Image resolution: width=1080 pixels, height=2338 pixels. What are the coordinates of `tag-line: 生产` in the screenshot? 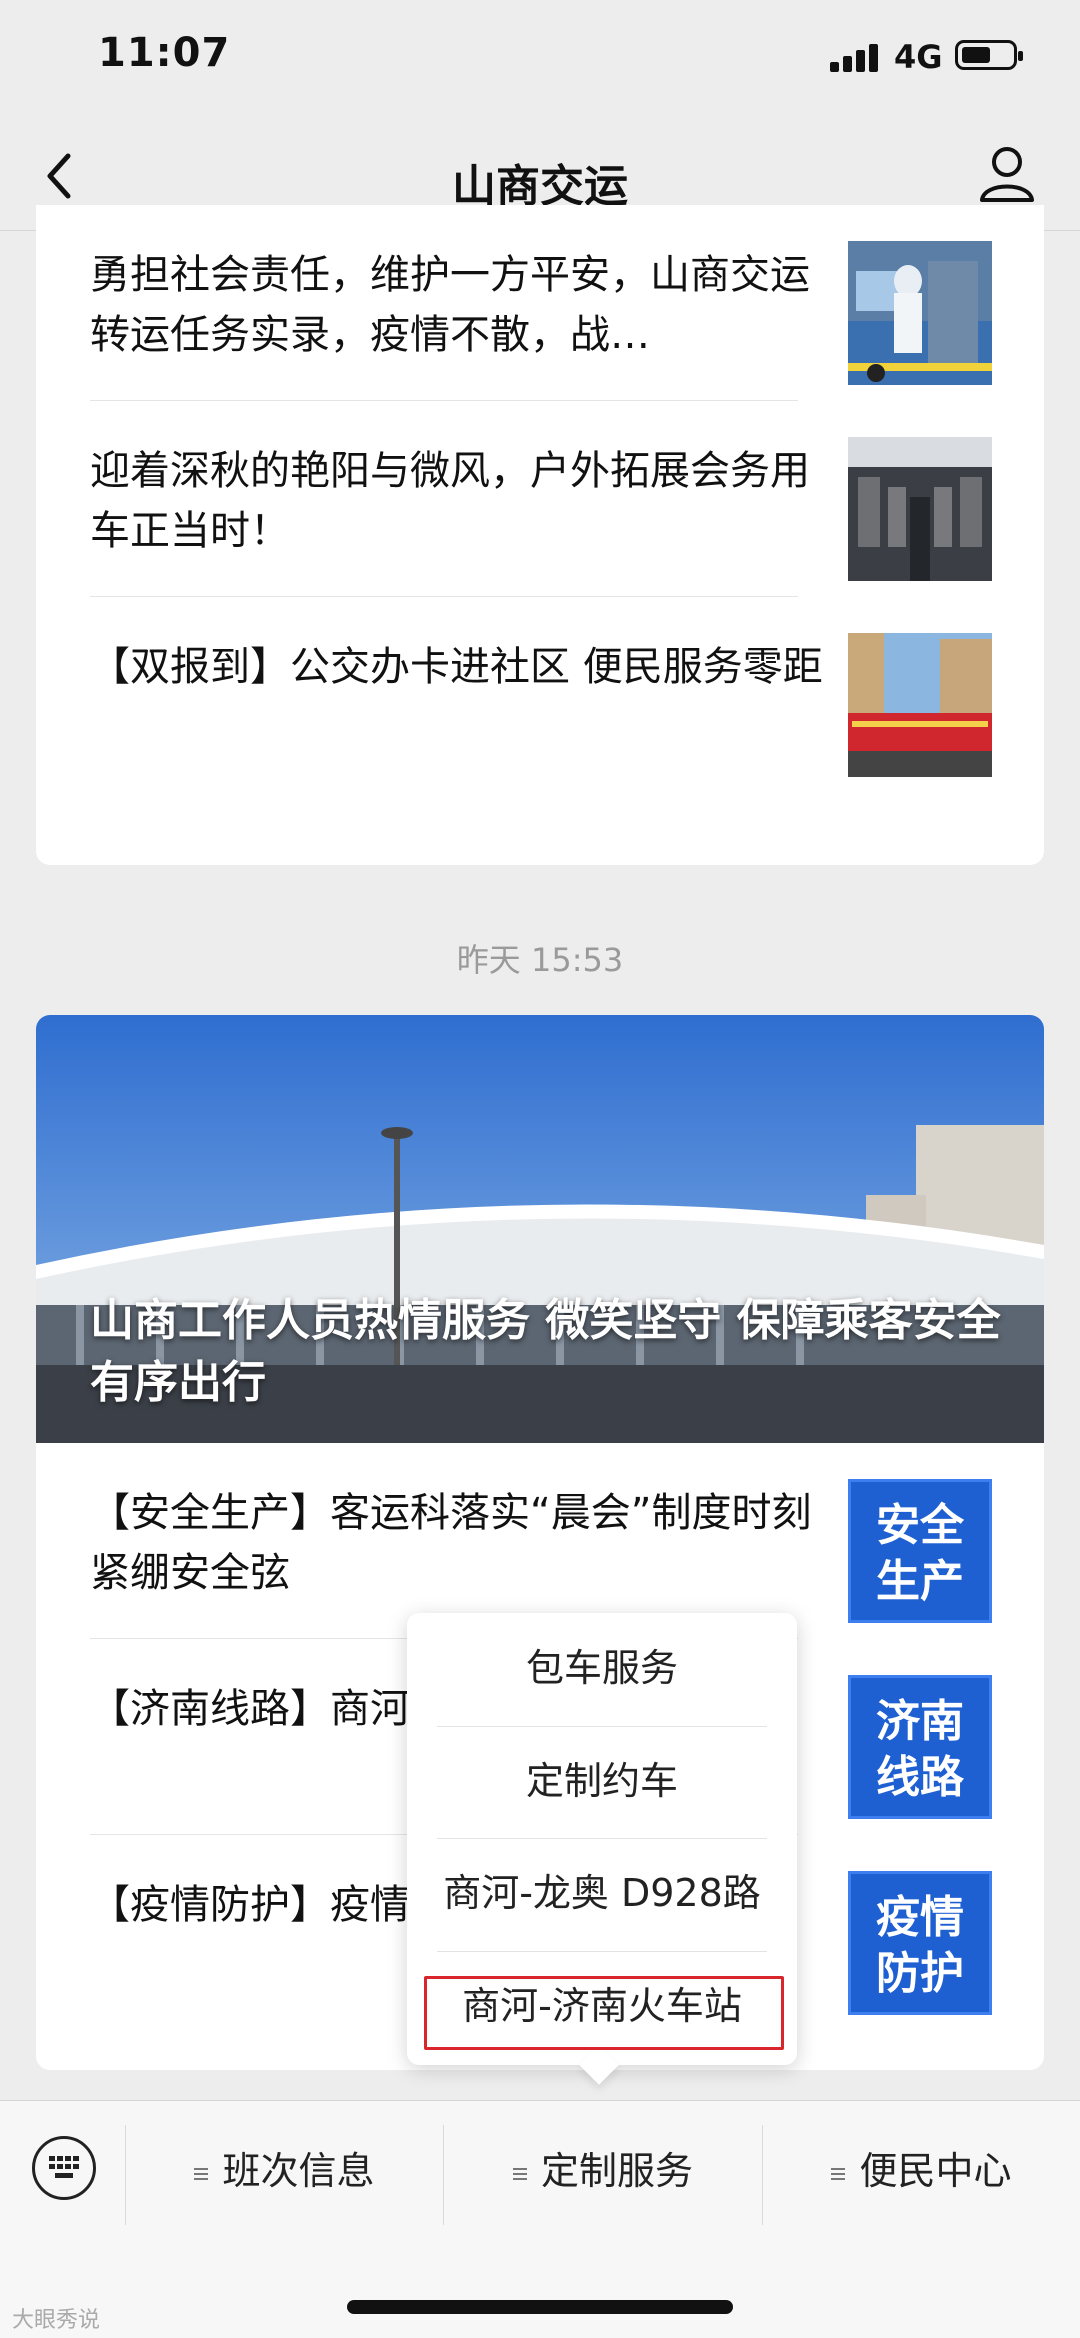 It's located at (920, 1581).